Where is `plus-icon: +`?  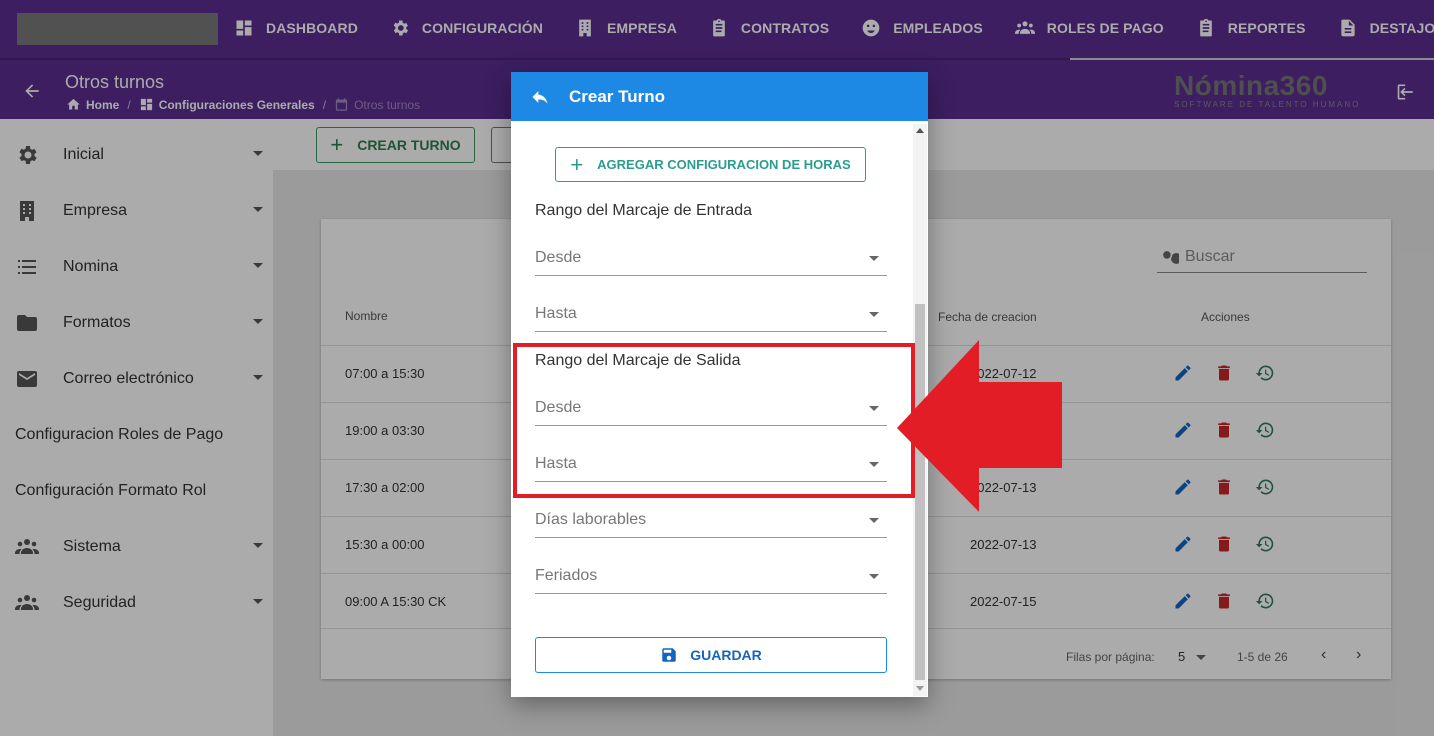 plus-icon: + is located at coordinates (577, 164).